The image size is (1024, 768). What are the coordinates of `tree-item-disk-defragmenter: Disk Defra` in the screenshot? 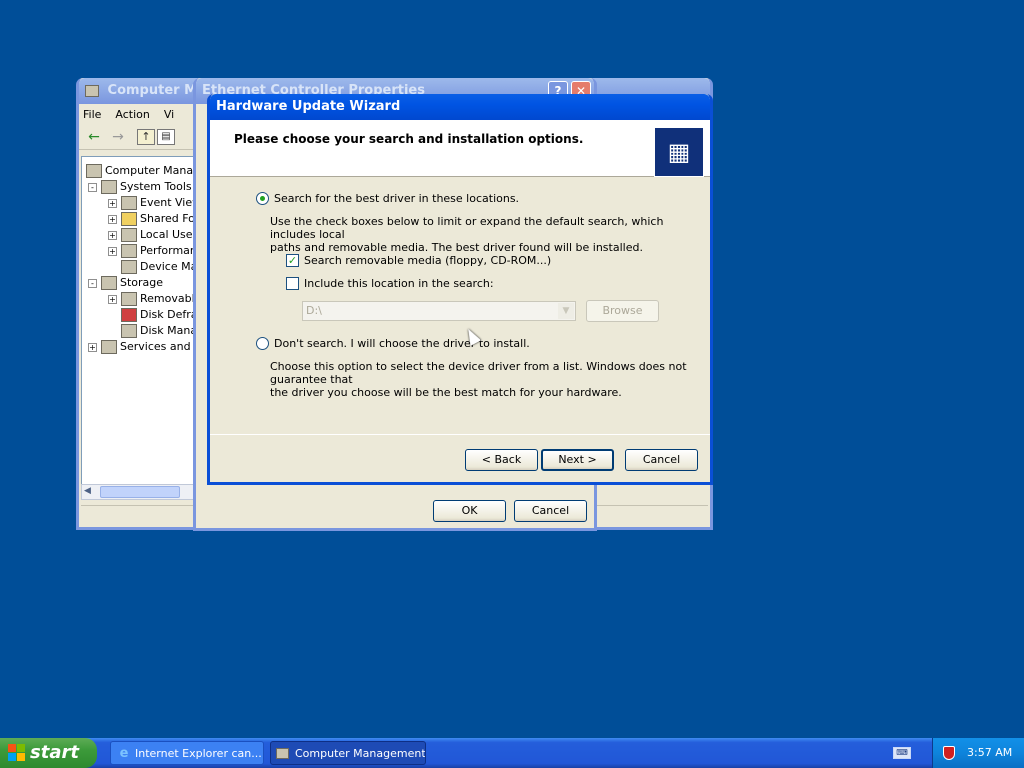 It's located at (158, 315).